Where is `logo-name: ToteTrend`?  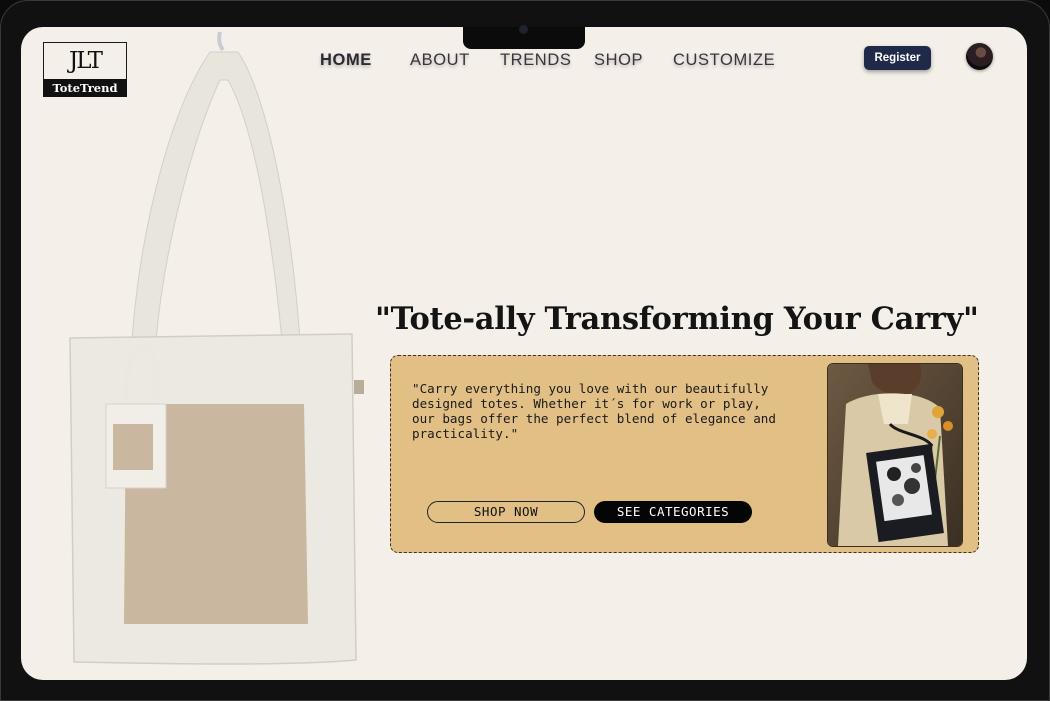
logo-name: ToteTrend is located at coordinates (85, 88).